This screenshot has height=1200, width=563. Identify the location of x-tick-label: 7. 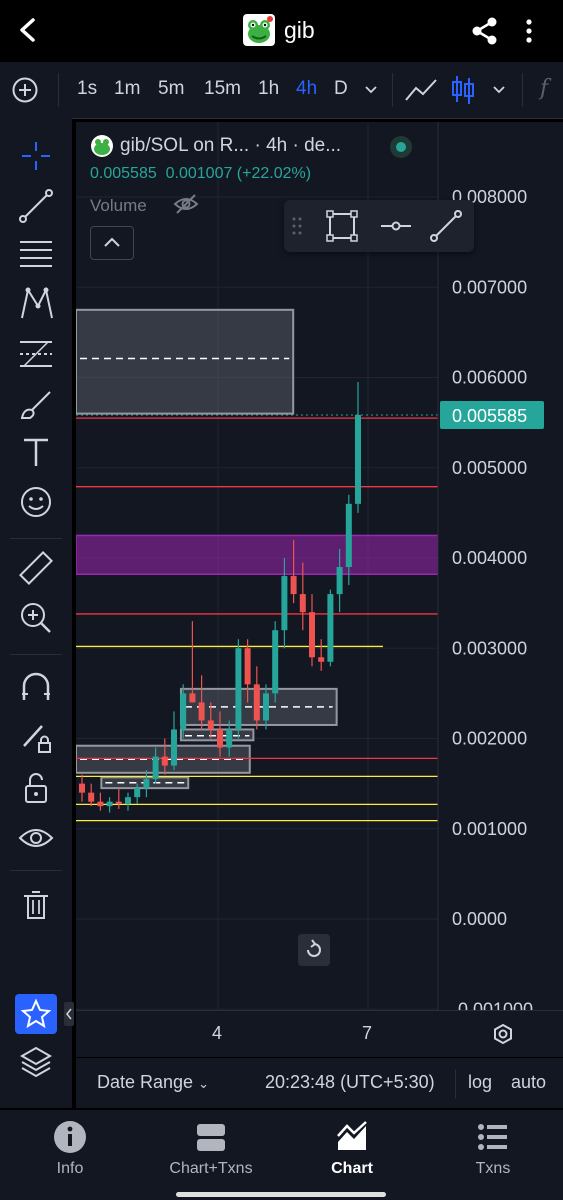
(367, 1033).